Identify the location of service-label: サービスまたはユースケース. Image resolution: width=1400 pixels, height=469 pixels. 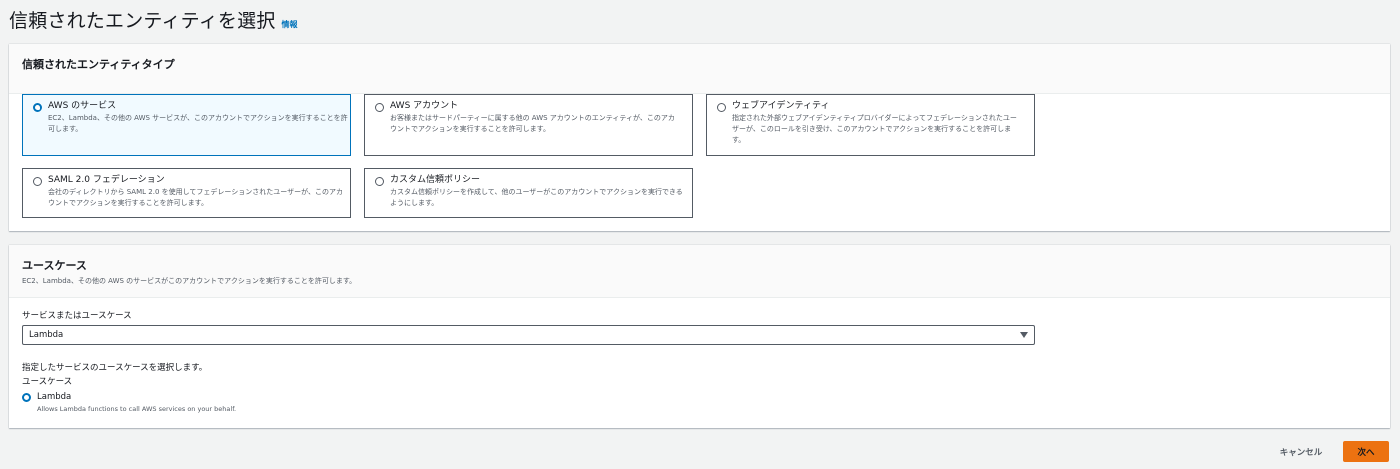
(77, 316).